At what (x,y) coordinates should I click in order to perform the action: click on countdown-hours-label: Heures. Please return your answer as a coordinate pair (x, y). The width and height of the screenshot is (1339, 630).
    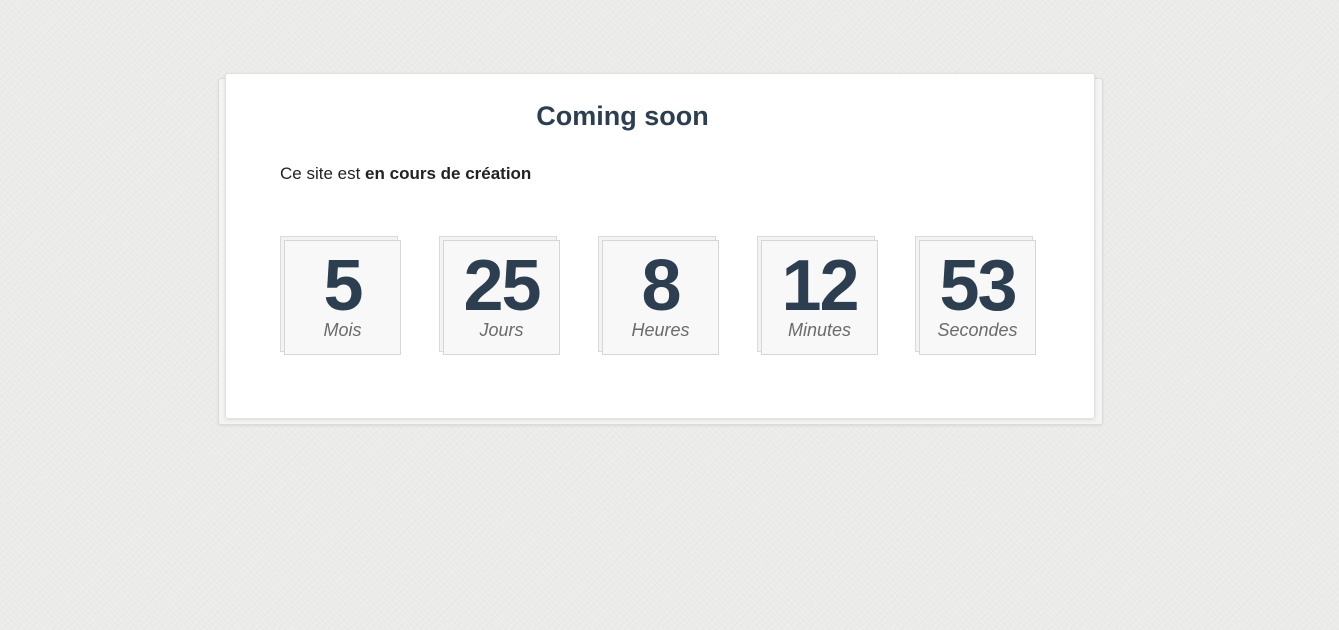
    Looking at the image, I should click on (660, 330).